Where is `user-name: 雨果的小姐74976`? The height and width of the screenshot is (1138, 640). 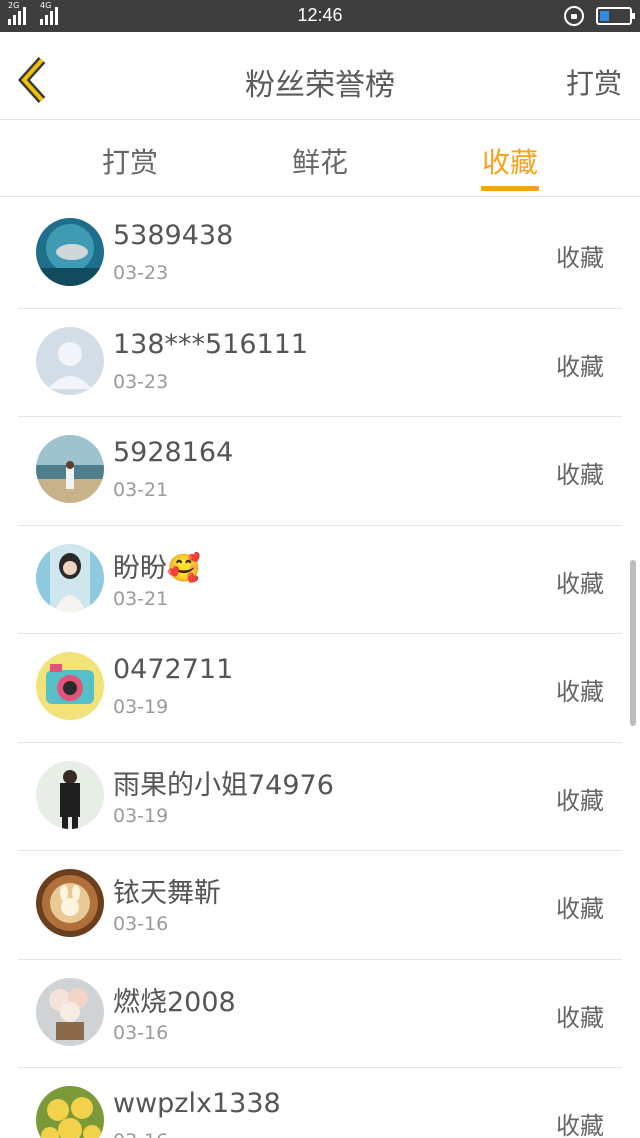 user-name: 雨果的小姐74976 is located at coordinates (223, 785).